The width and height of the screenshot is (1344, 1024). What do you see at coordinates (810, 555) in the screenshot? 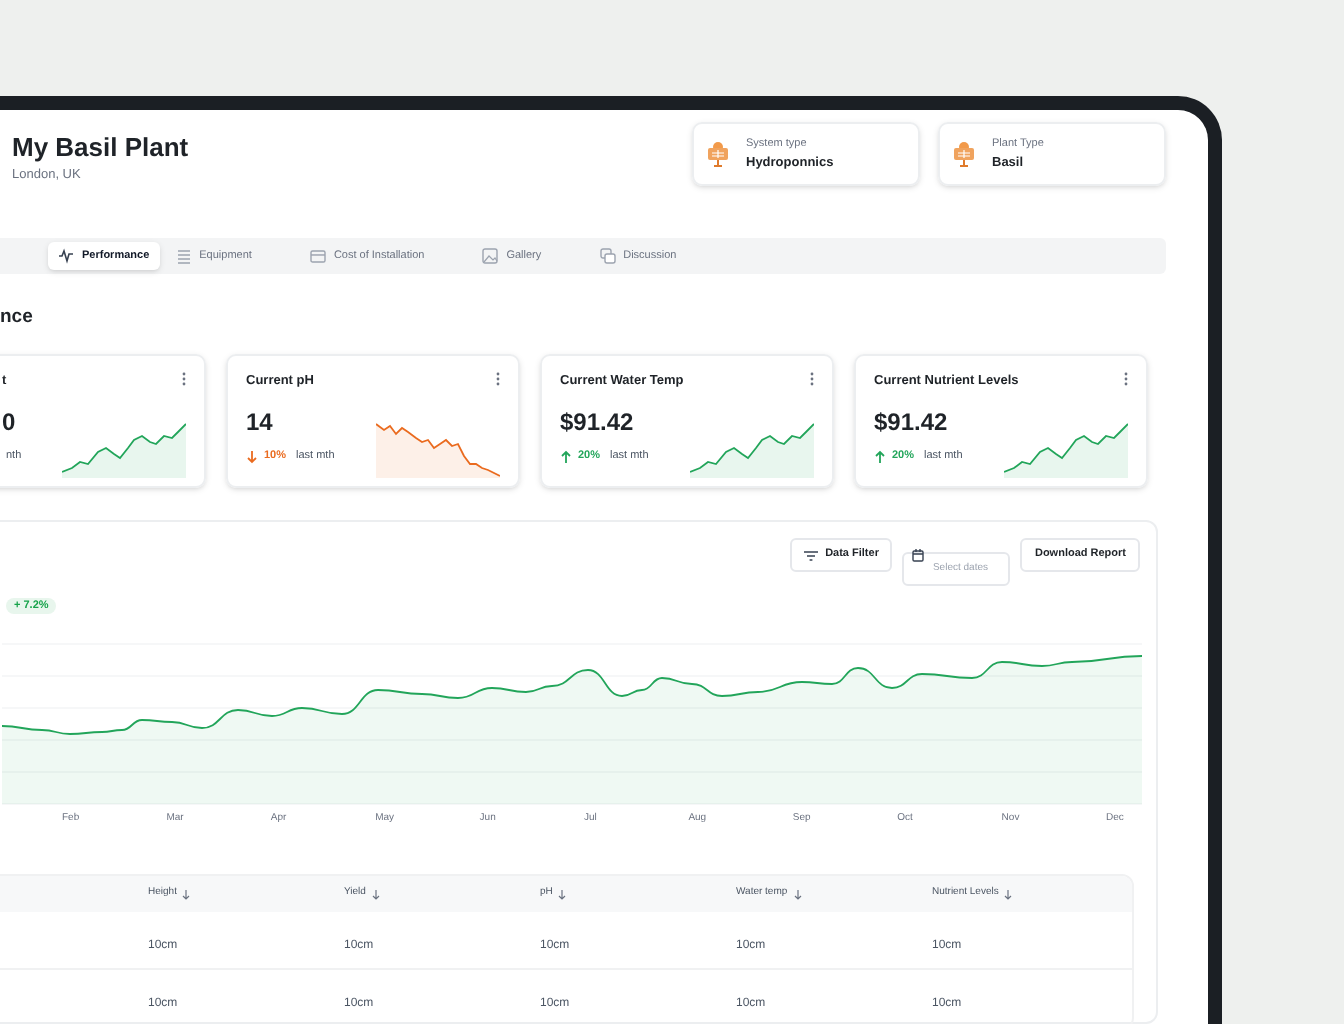
I see `filter-icon` at bounding box center [810, 555].